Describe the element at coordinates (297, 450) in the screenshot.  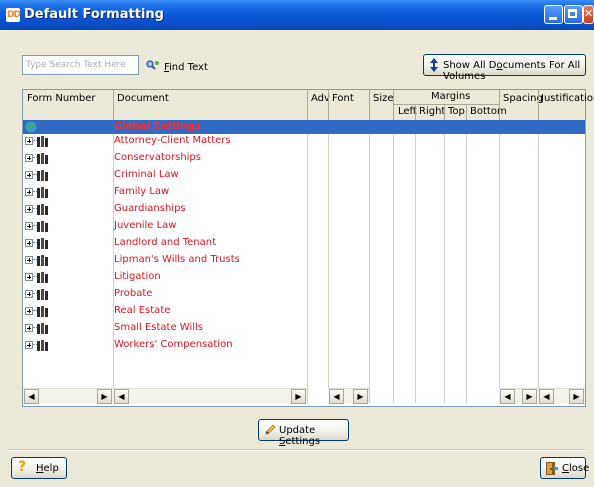
I see `divider` at that location.